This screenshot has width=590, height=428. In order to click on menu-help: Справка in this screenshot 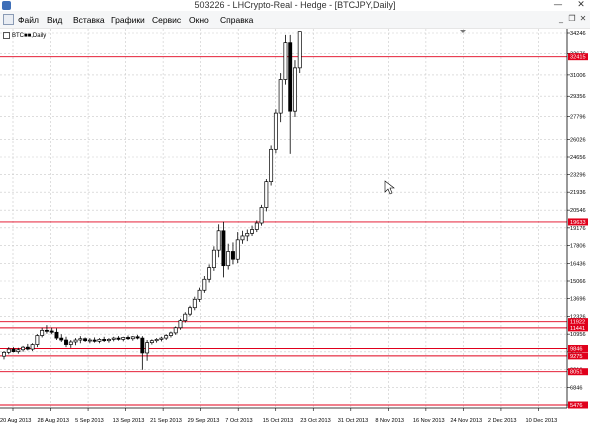, I will do `click(236, 20)`.